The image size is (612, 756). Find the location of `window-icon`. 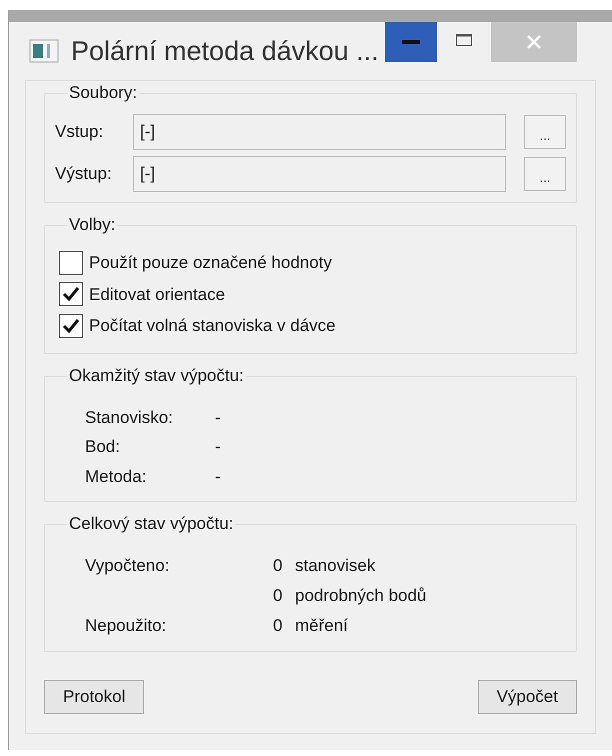

window-icon is located at coordinates (44, 51).